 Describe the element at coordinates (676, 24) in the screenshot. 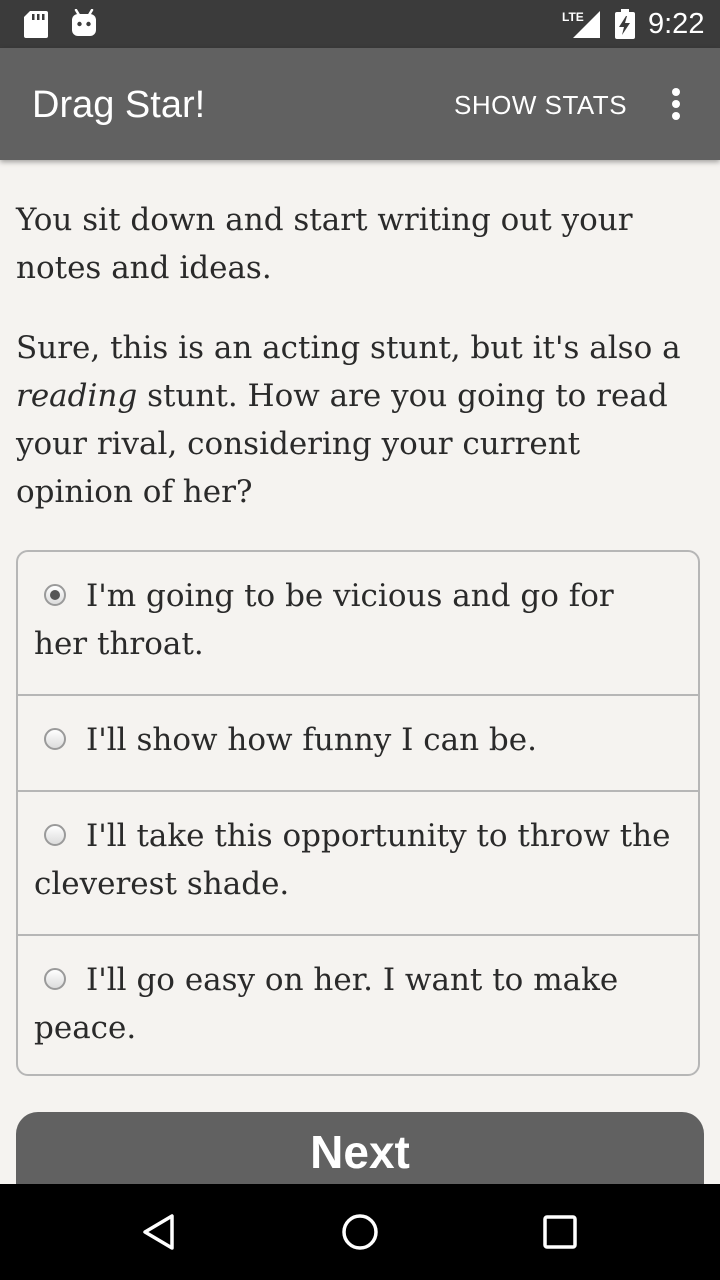

I see `clock-time: 9:22` at that location.